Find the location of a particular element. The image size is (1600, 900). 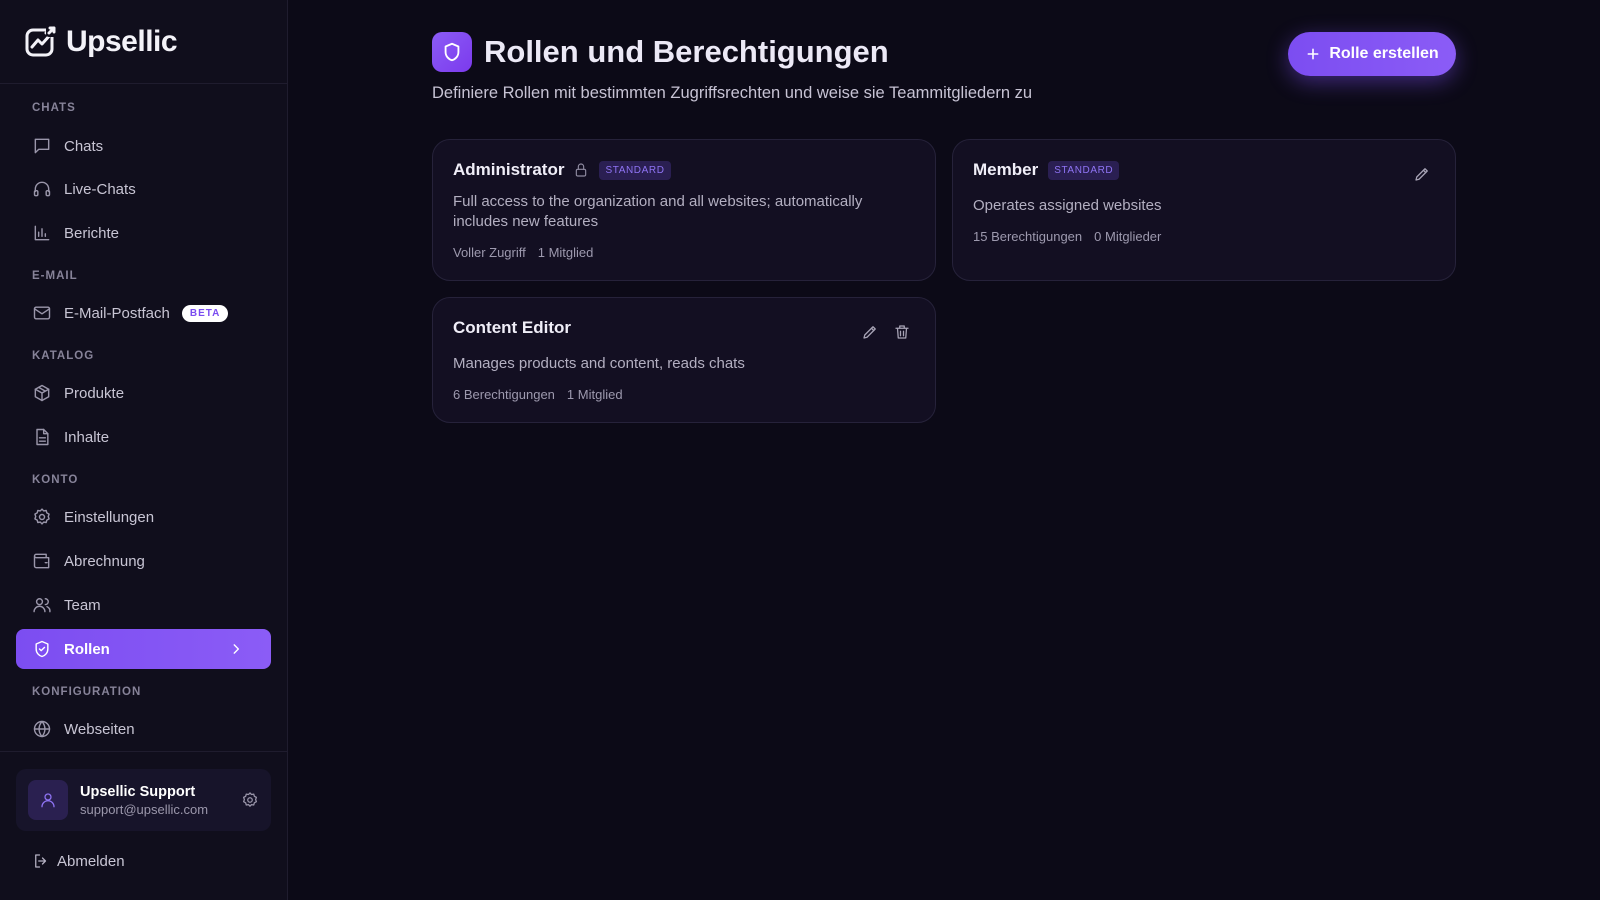

shield-icon is located at coordinates (452, 52).